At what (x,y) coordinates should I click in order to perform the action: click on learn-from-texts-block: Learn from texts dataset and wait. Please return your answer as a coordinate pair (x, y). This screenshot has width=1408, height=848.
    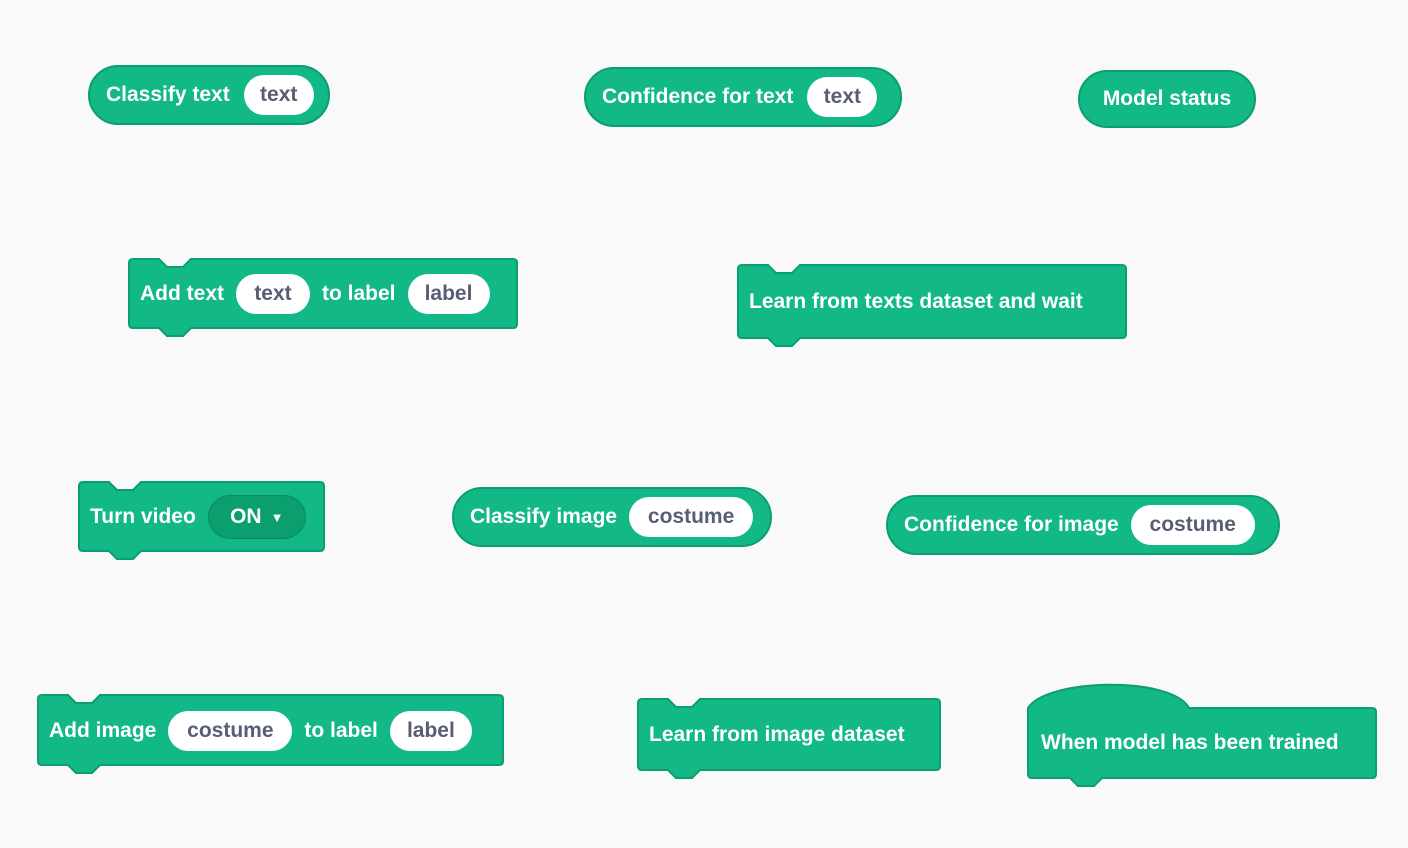
    Looking at the image, I should click on (932, 306).